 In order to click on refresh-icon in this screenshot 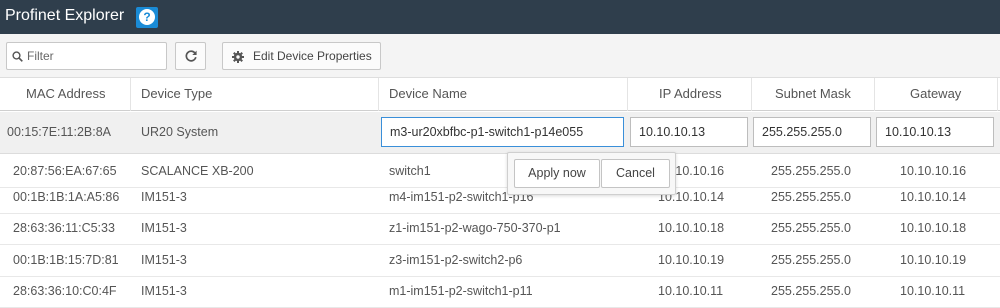, I will do `click(191, 56)`.